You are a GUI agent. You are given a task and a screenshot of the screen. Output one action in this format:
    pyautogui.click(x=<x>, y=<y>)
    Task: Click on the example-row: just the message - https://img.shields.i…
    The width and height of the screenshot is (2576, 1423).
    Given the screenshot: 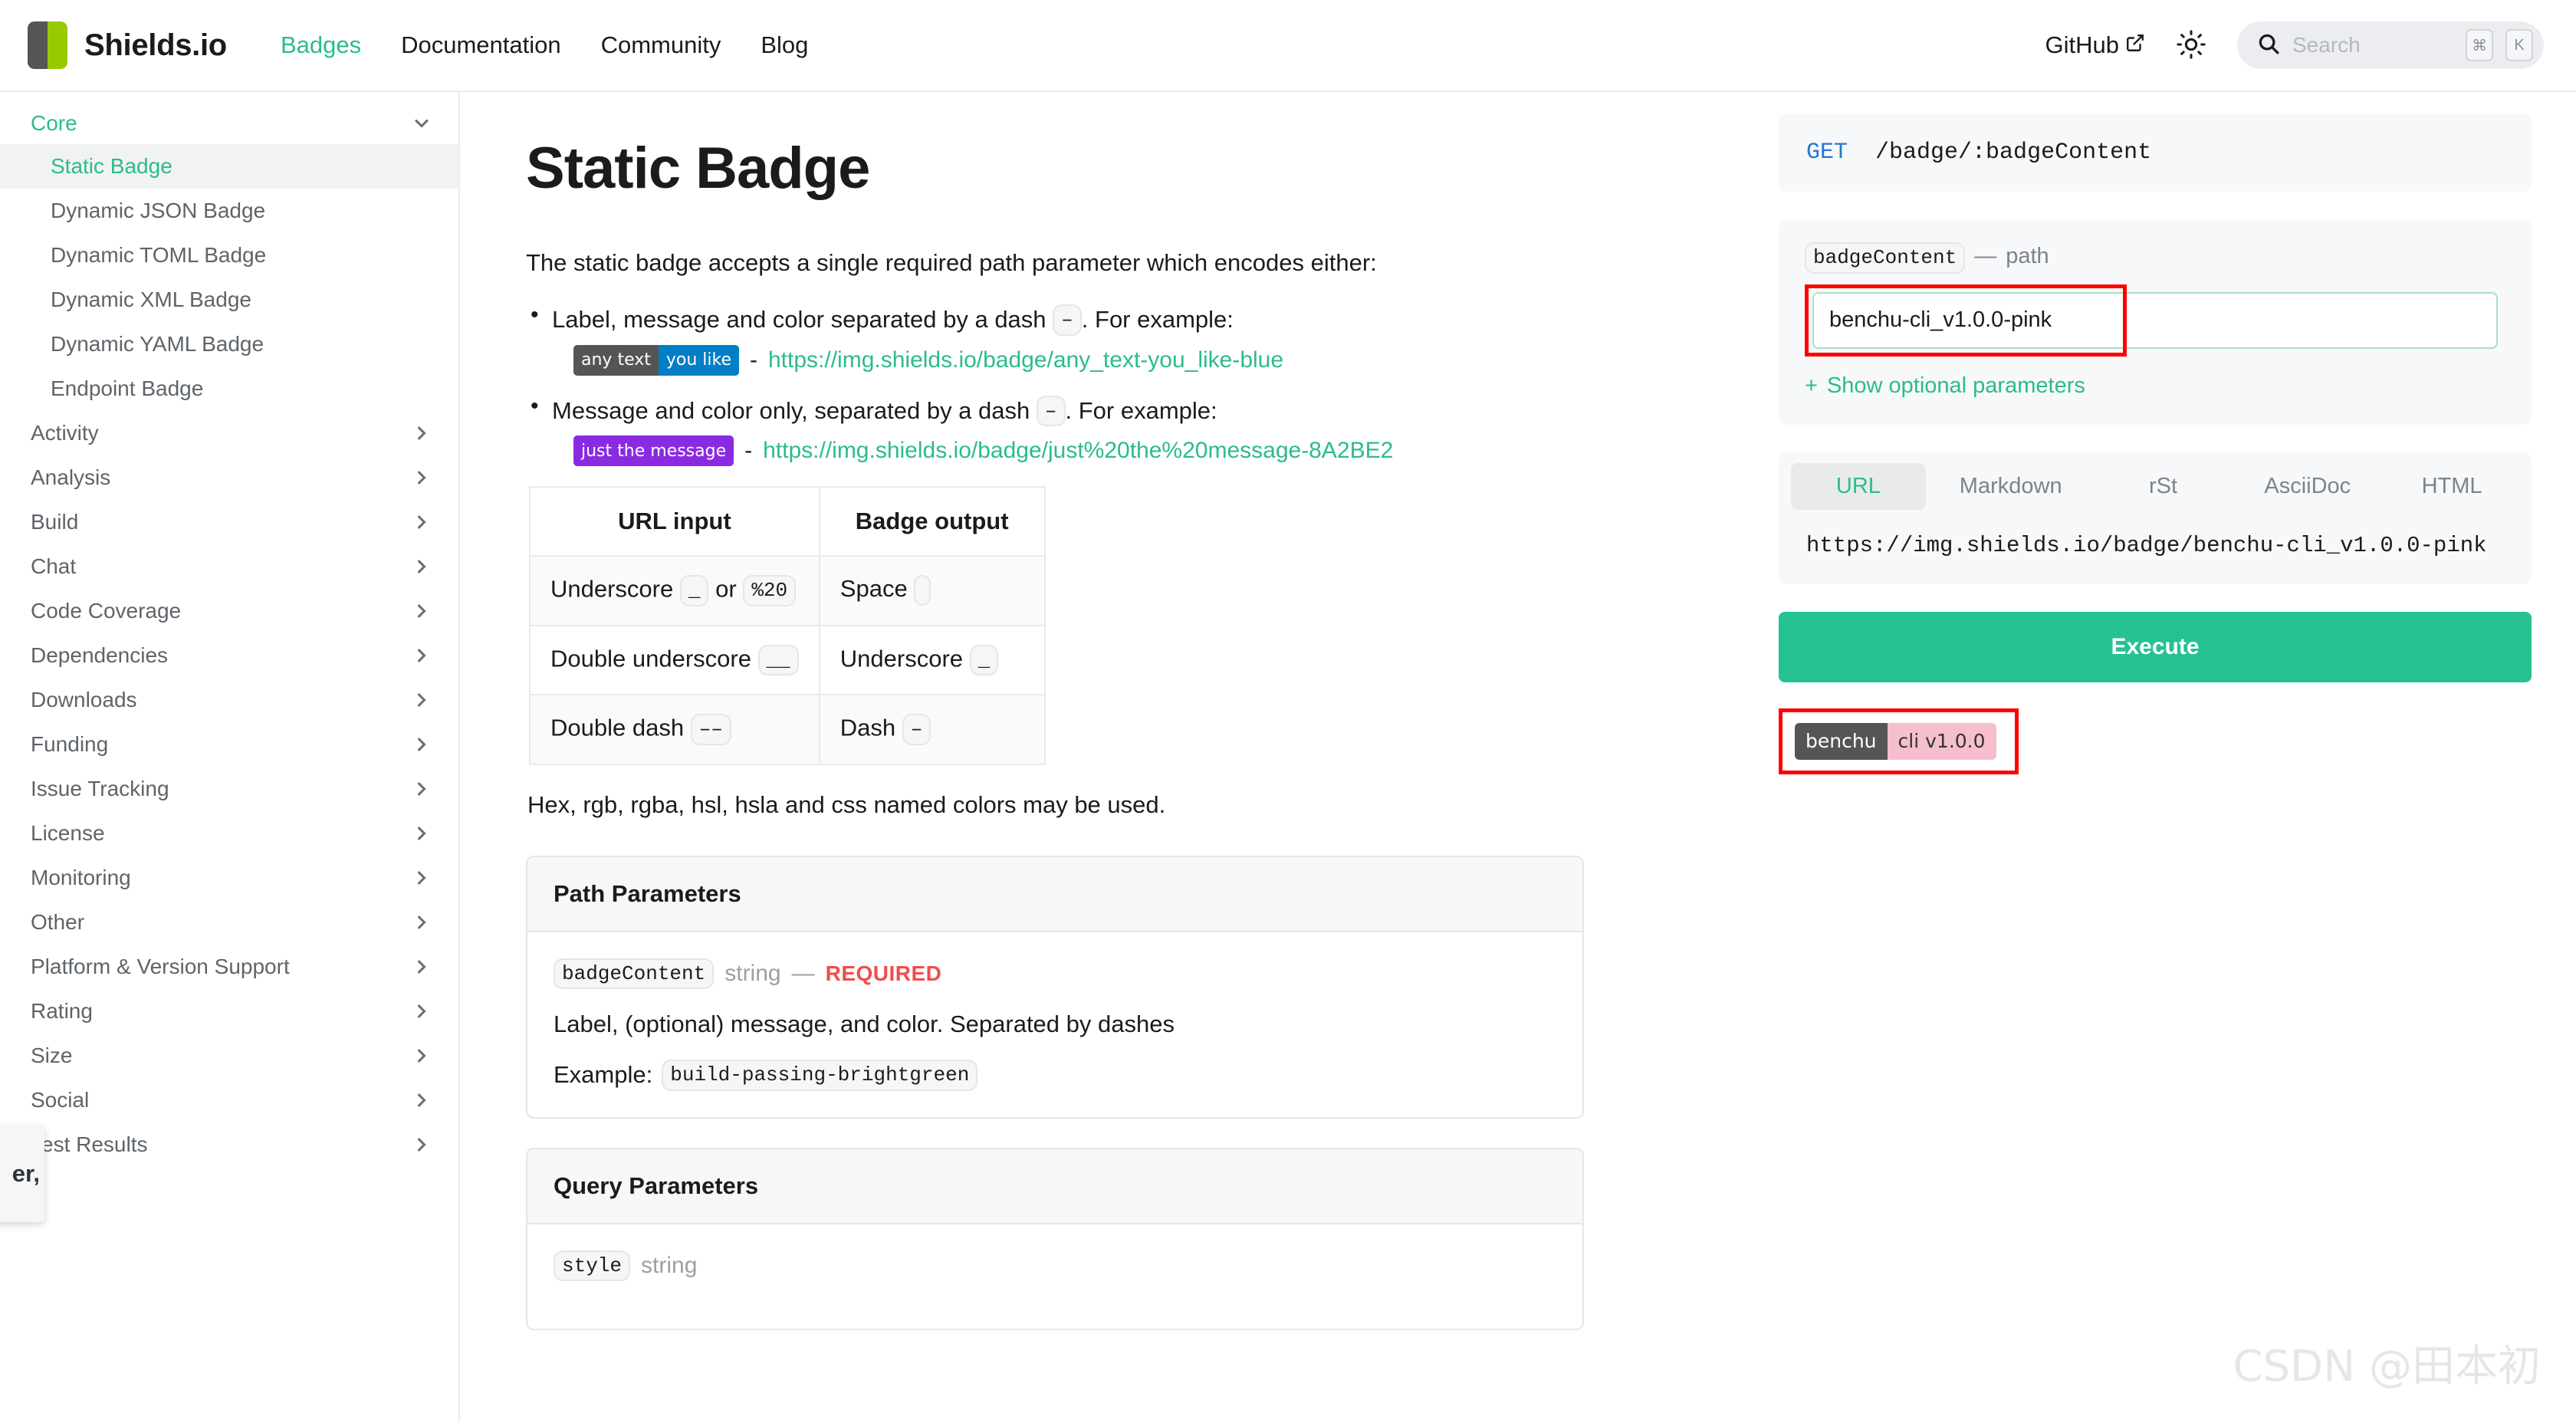 What is the action you would take?
    pyautogui.click(x=1085, y=451)
    